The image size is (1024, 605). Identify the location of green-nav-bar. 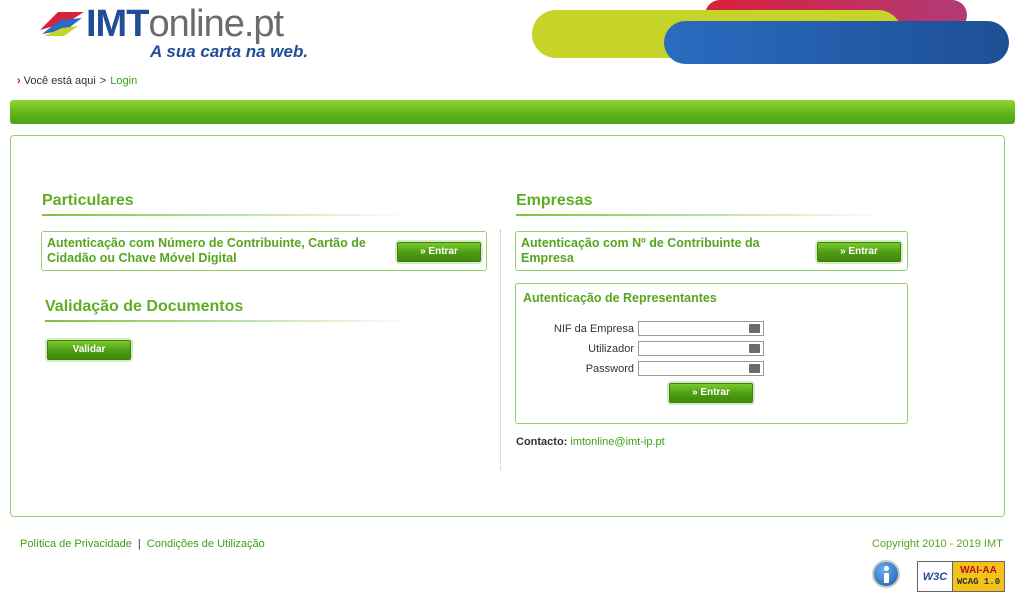
(512, 112).